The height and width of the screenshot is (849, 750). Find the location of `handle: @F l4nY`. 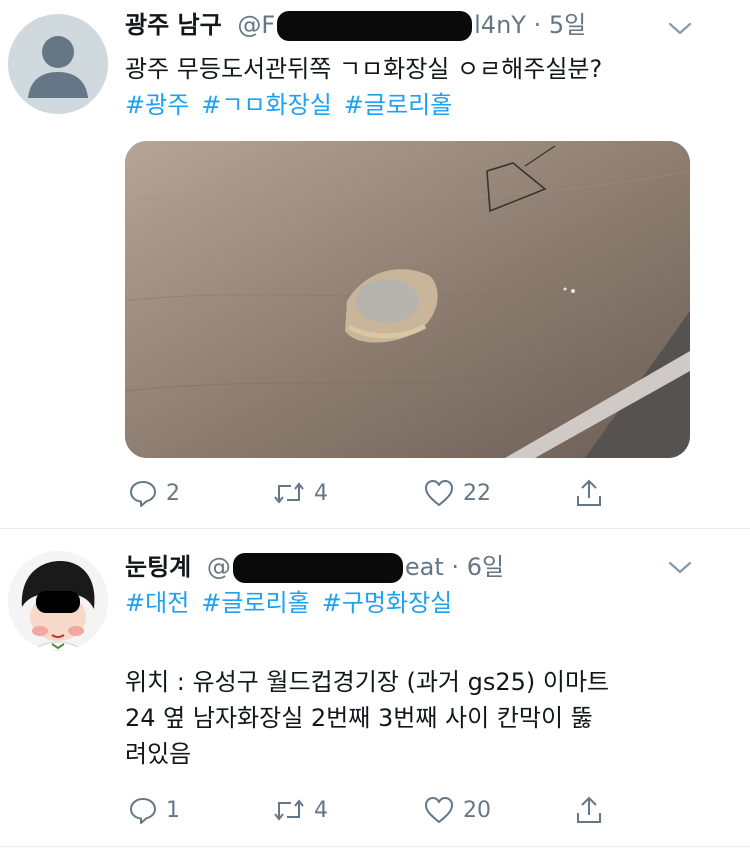

handle: @F l4nY is located at coordinates (385, 26).